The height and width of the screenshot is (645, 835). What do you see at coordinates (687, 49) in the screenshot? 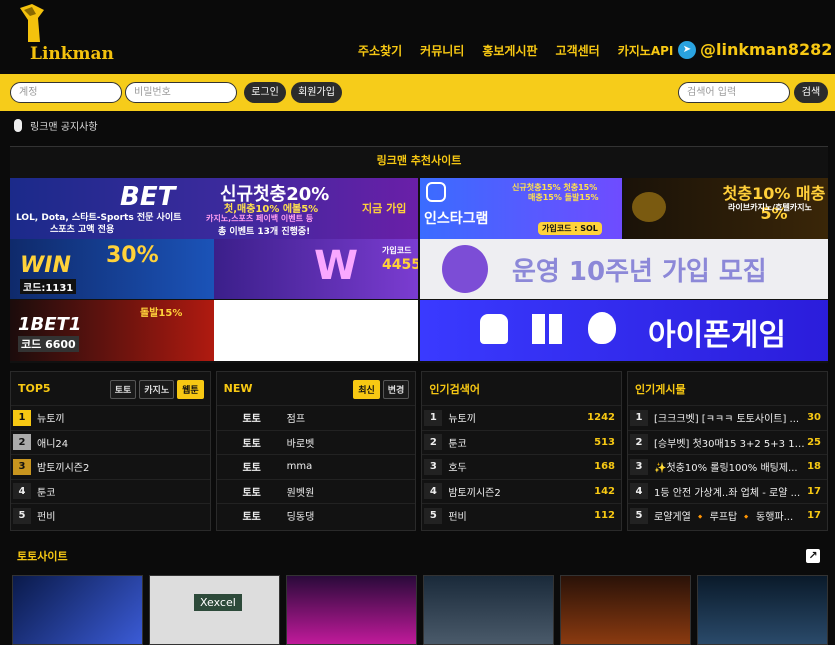
I see `telegram-icon: ➤` at bounding box center [687, 49].